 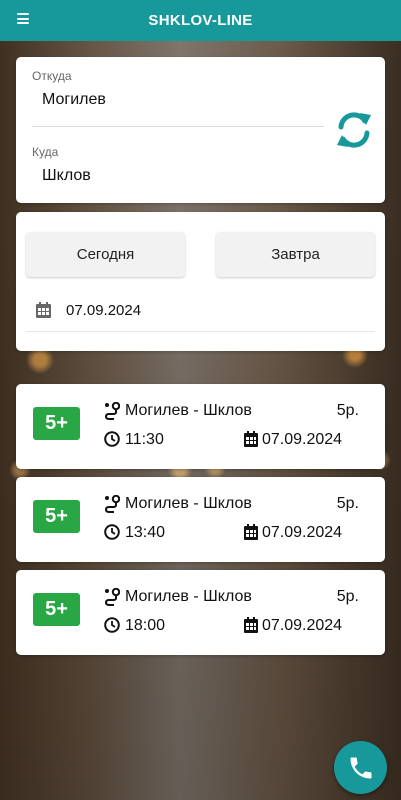 What do you see at coordinates (200, 426) in the screenshot?
I see `trip-card: 5+ Могилев - Шклов 5р. 11:30 07.09.2024` at bounding box center [200, 426].